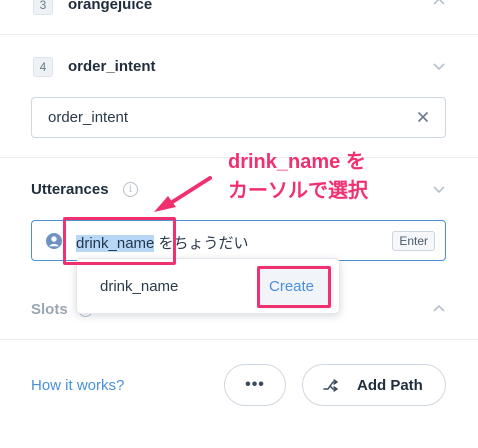  I want to click on intent-name-value: order_intent, so click(88, 117).